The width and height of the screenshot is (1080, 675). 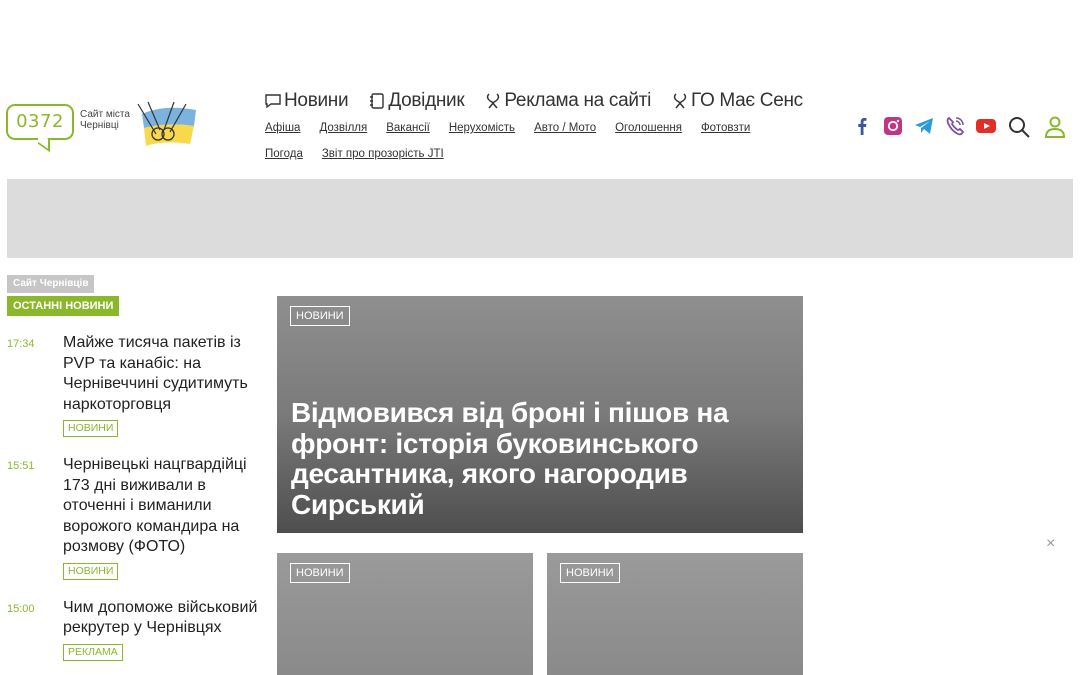 What do you see at coordinates (1037, 127) in the screenshot?
I see `header-tools` at bounding box center [1037, 127].